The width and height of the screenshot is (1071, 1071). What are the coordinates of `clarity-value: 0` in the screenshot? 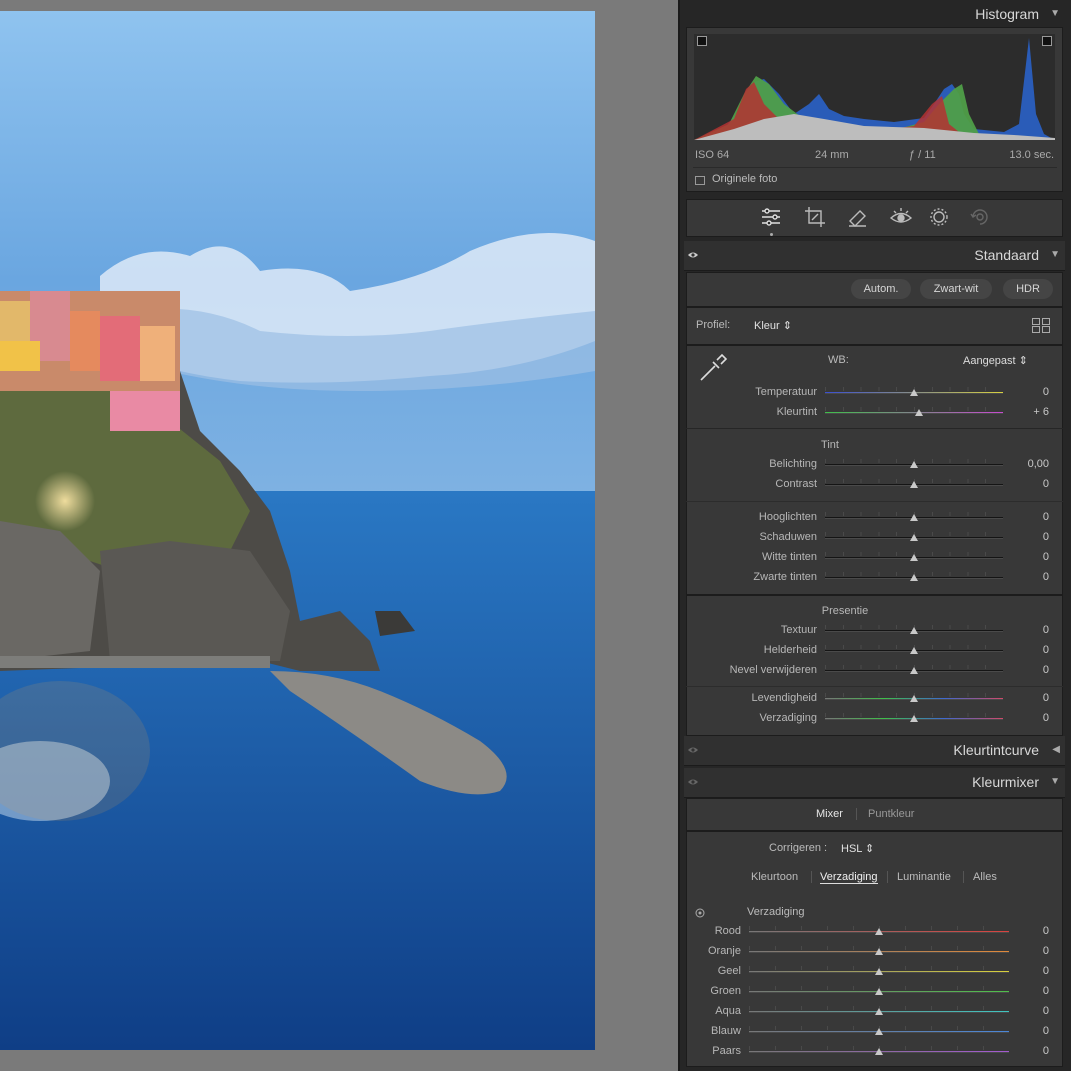 It's located at (1029, 650).